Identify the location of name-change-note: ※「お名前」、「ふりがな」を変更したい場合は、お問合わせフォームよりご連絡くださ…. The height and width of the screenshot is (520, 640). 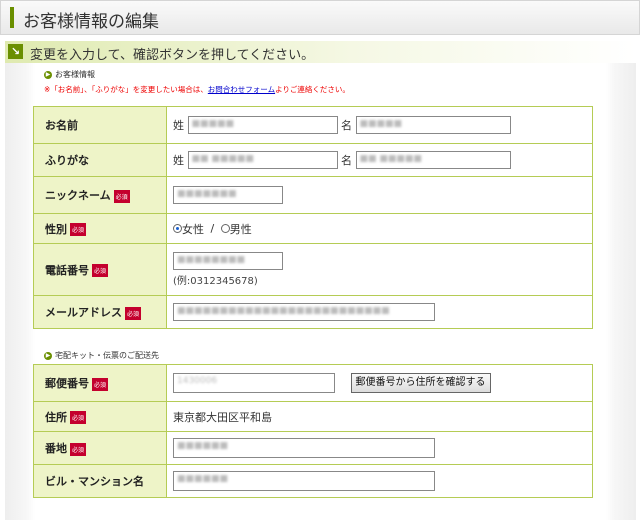
(197, 89).